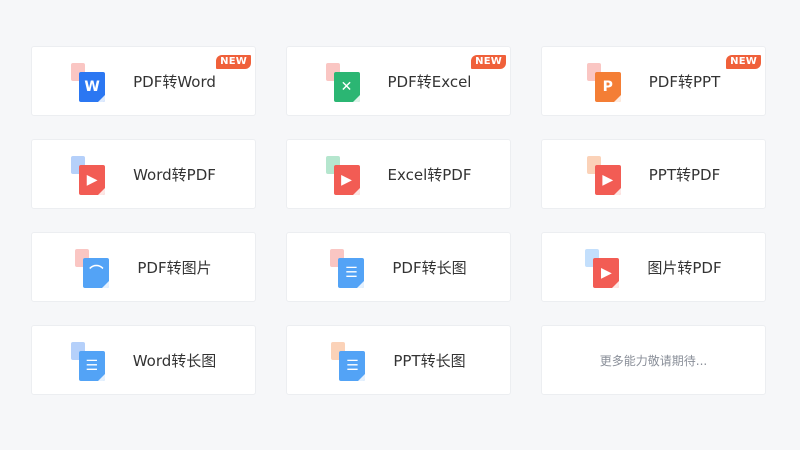 The width and height of the screenshot is (800, 450). Describe the element at coordinates (174, 81) in the screenshot. I see `tool-card-label: PDF转Word` at that location.